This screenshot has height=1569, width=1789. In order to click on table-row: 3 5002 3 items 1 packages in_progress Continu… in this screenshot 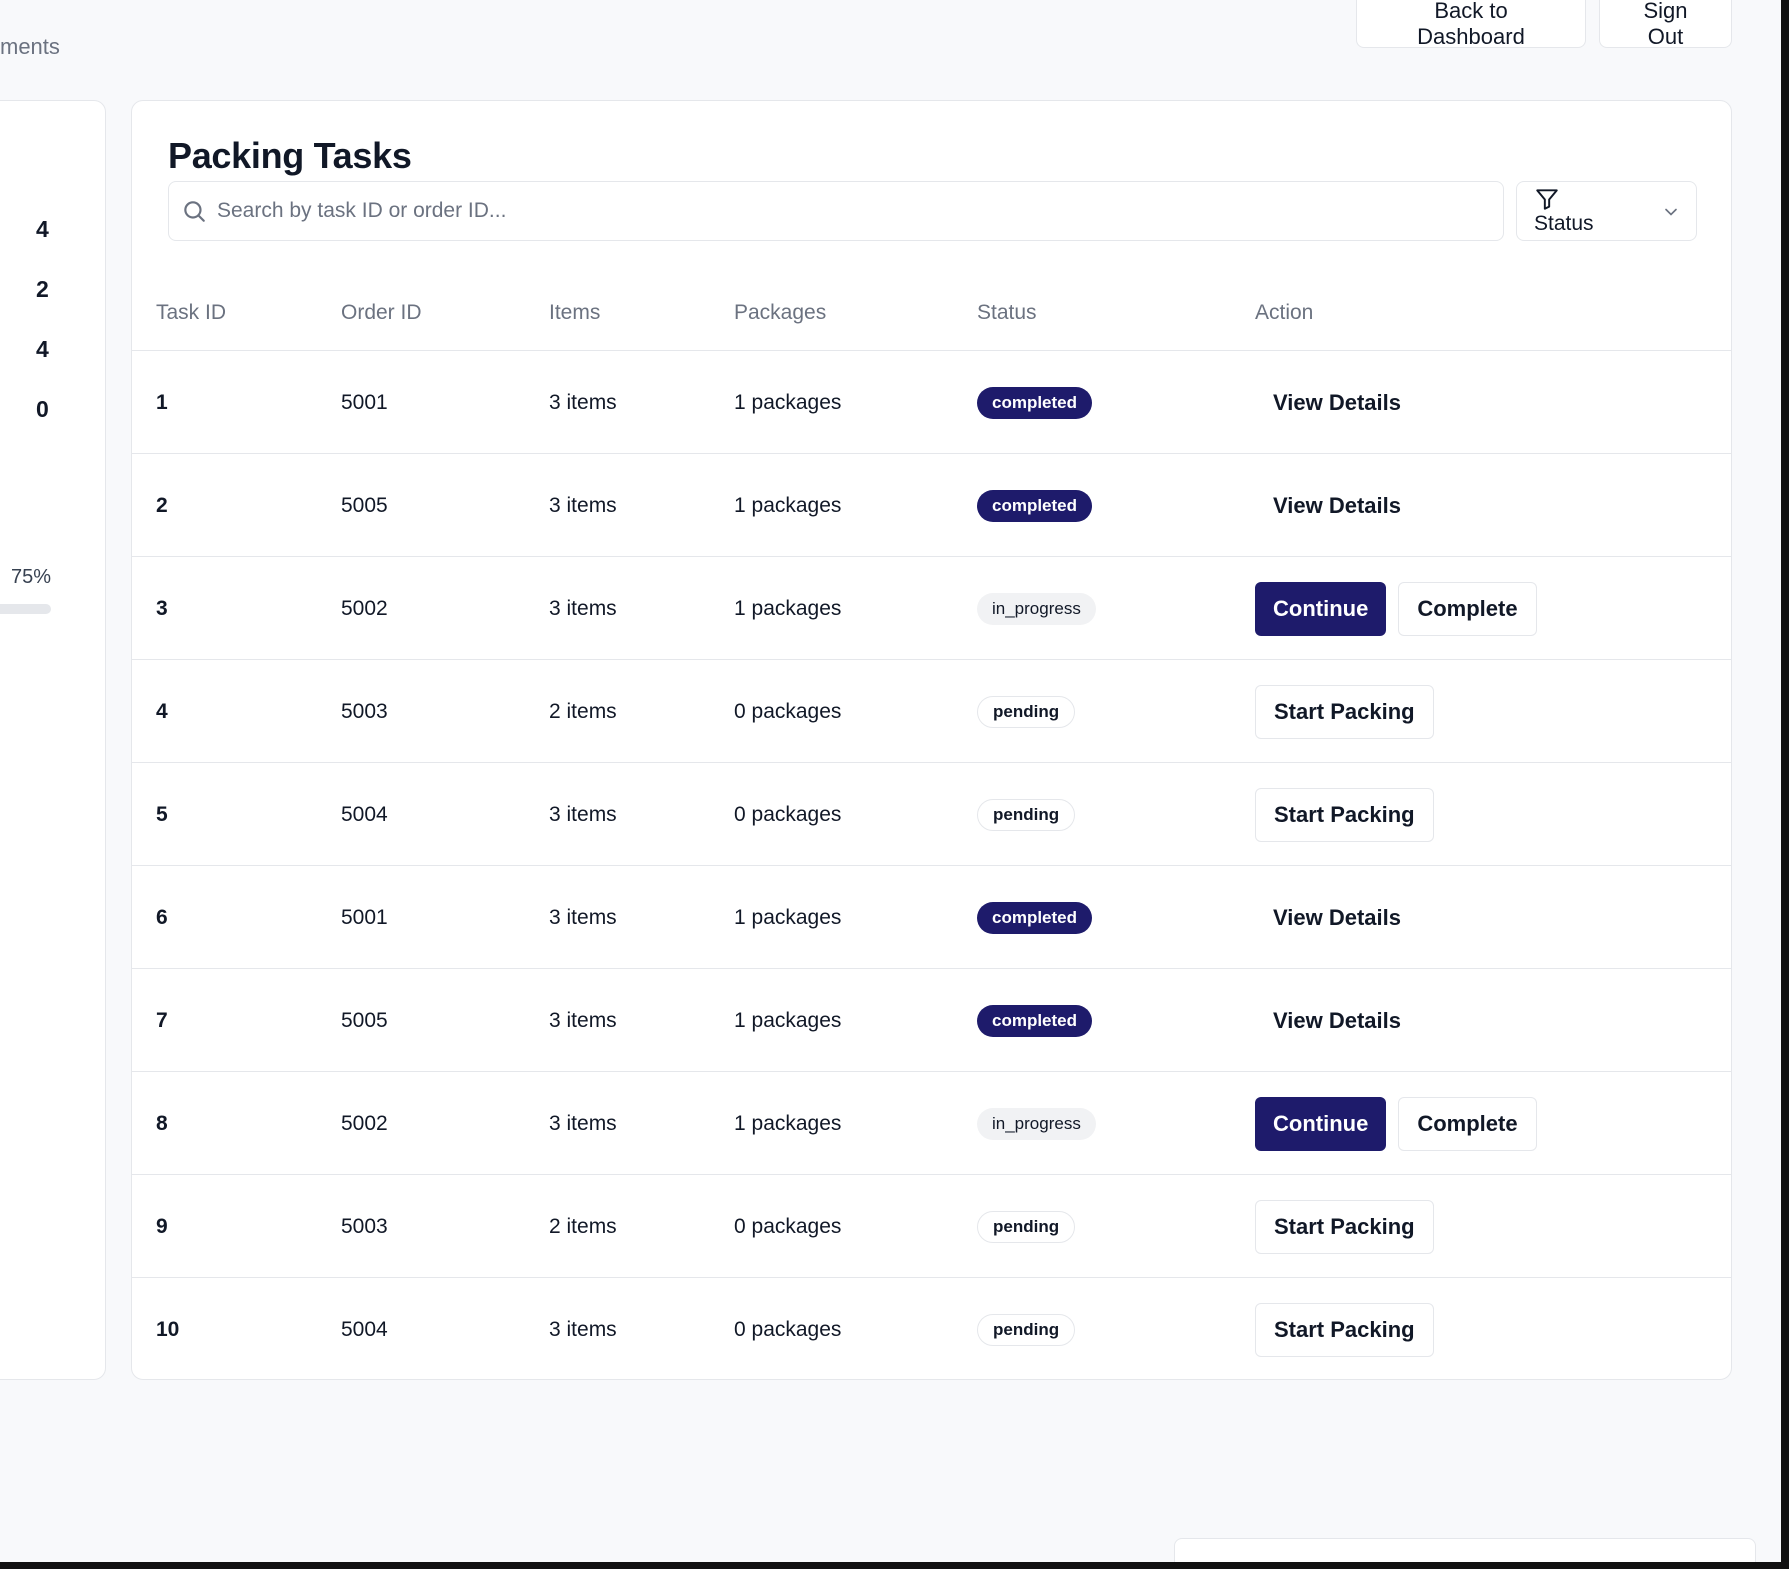, I will do `click(931, 608)`.